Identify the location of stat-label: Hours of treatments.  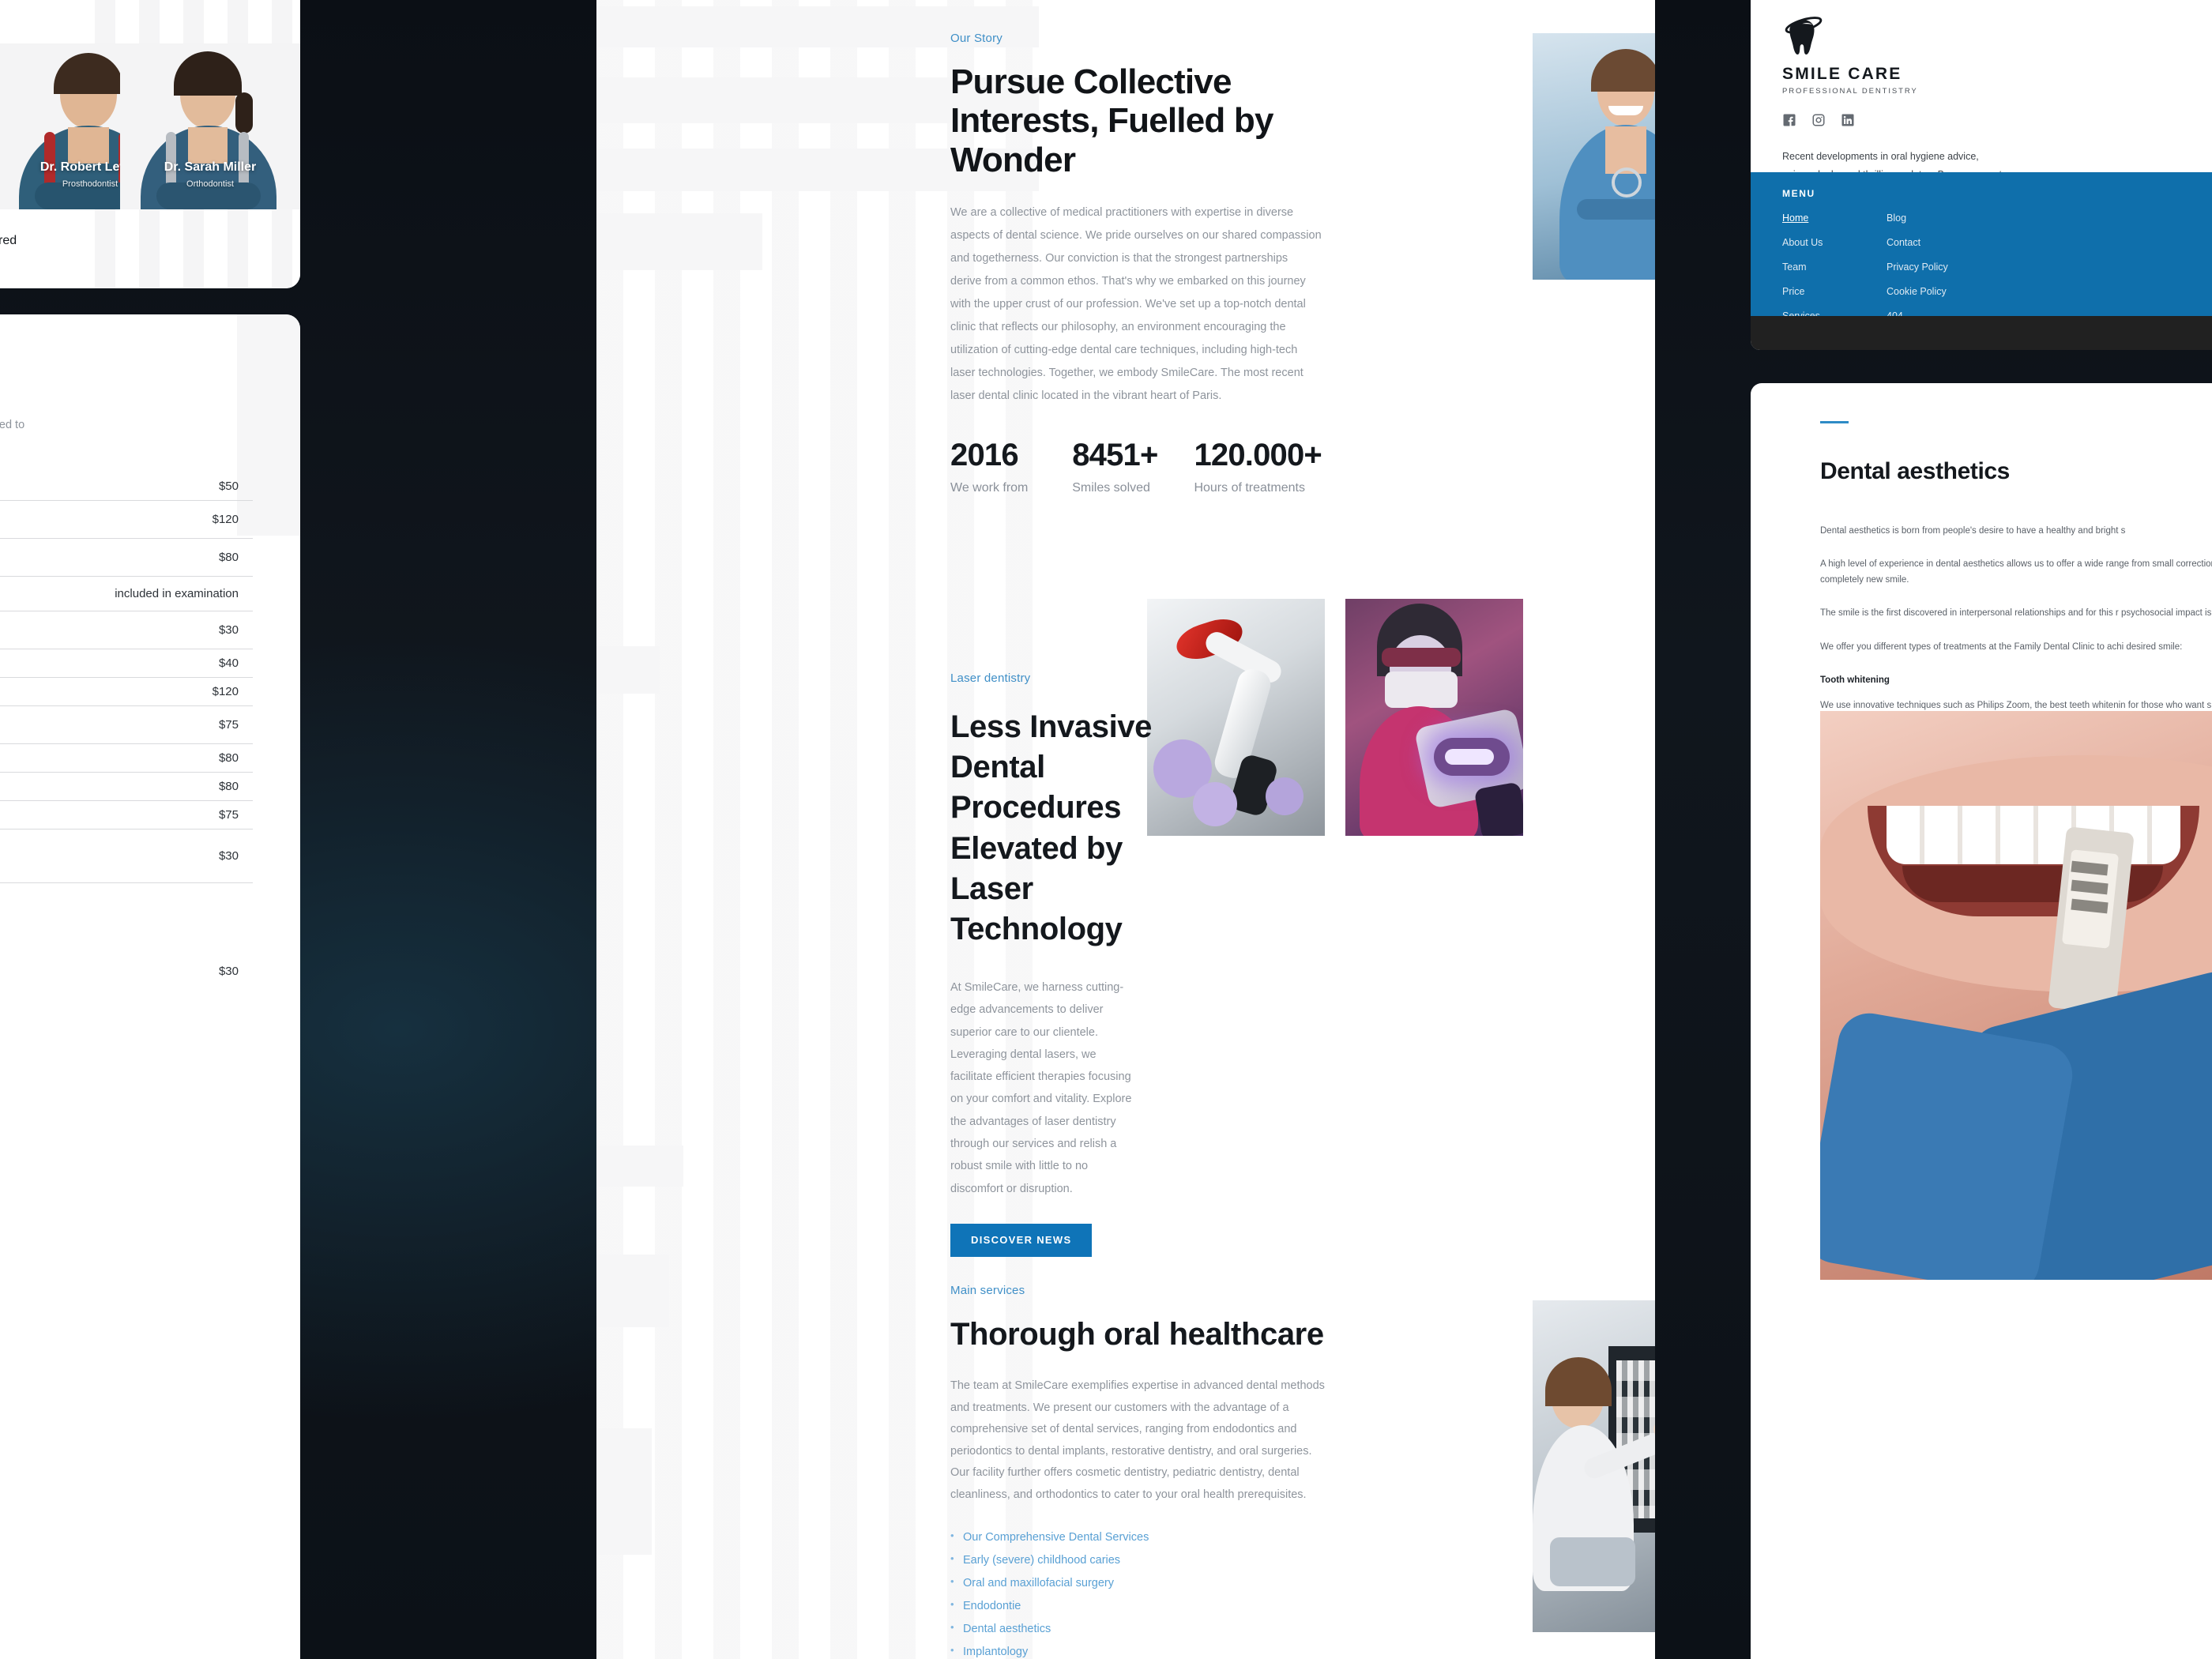
(1250, 488).